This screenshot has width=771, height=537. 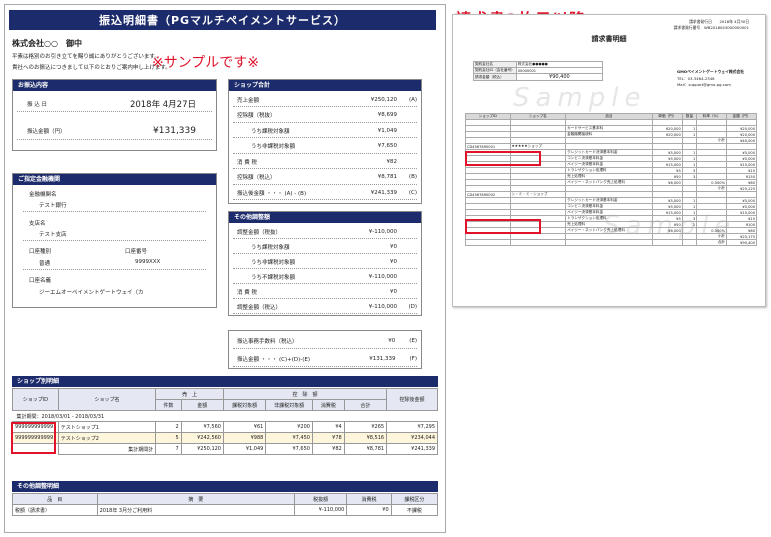 What do you see at coordinates (365, 438) in the screenshot?
I see `cell-sum: ¥8,516` at bounding box center [365, 438].